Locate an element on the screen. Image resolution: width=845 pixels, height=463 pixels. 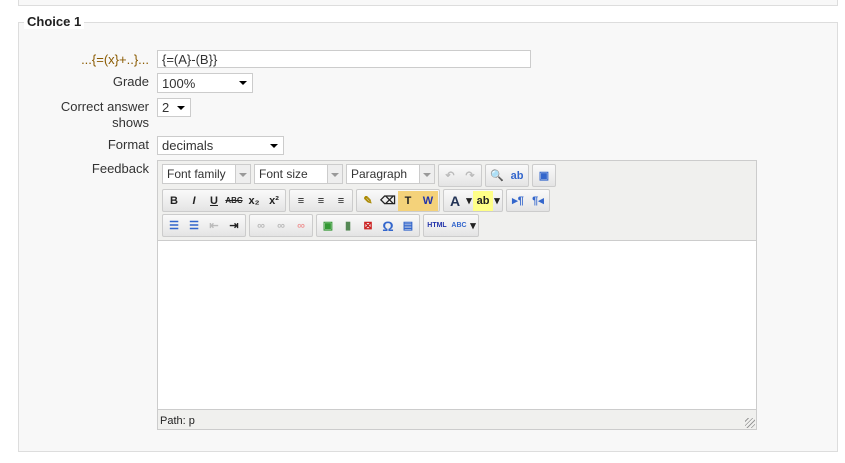
highlight-color-icon: ab is located at coordinates (483, 200).